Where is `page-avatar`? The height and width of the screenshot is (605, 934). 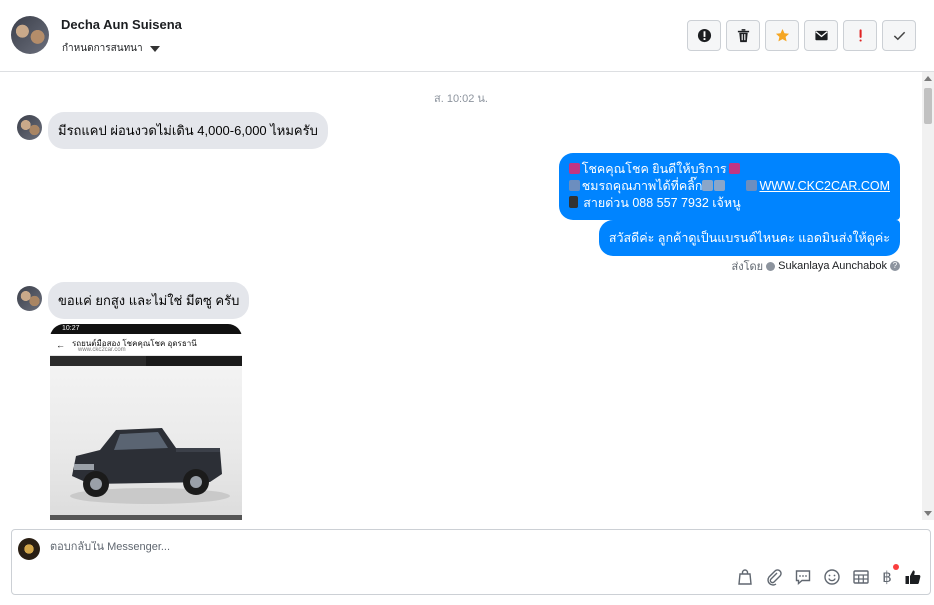
page-avatar is located at coordinates (29, 549).